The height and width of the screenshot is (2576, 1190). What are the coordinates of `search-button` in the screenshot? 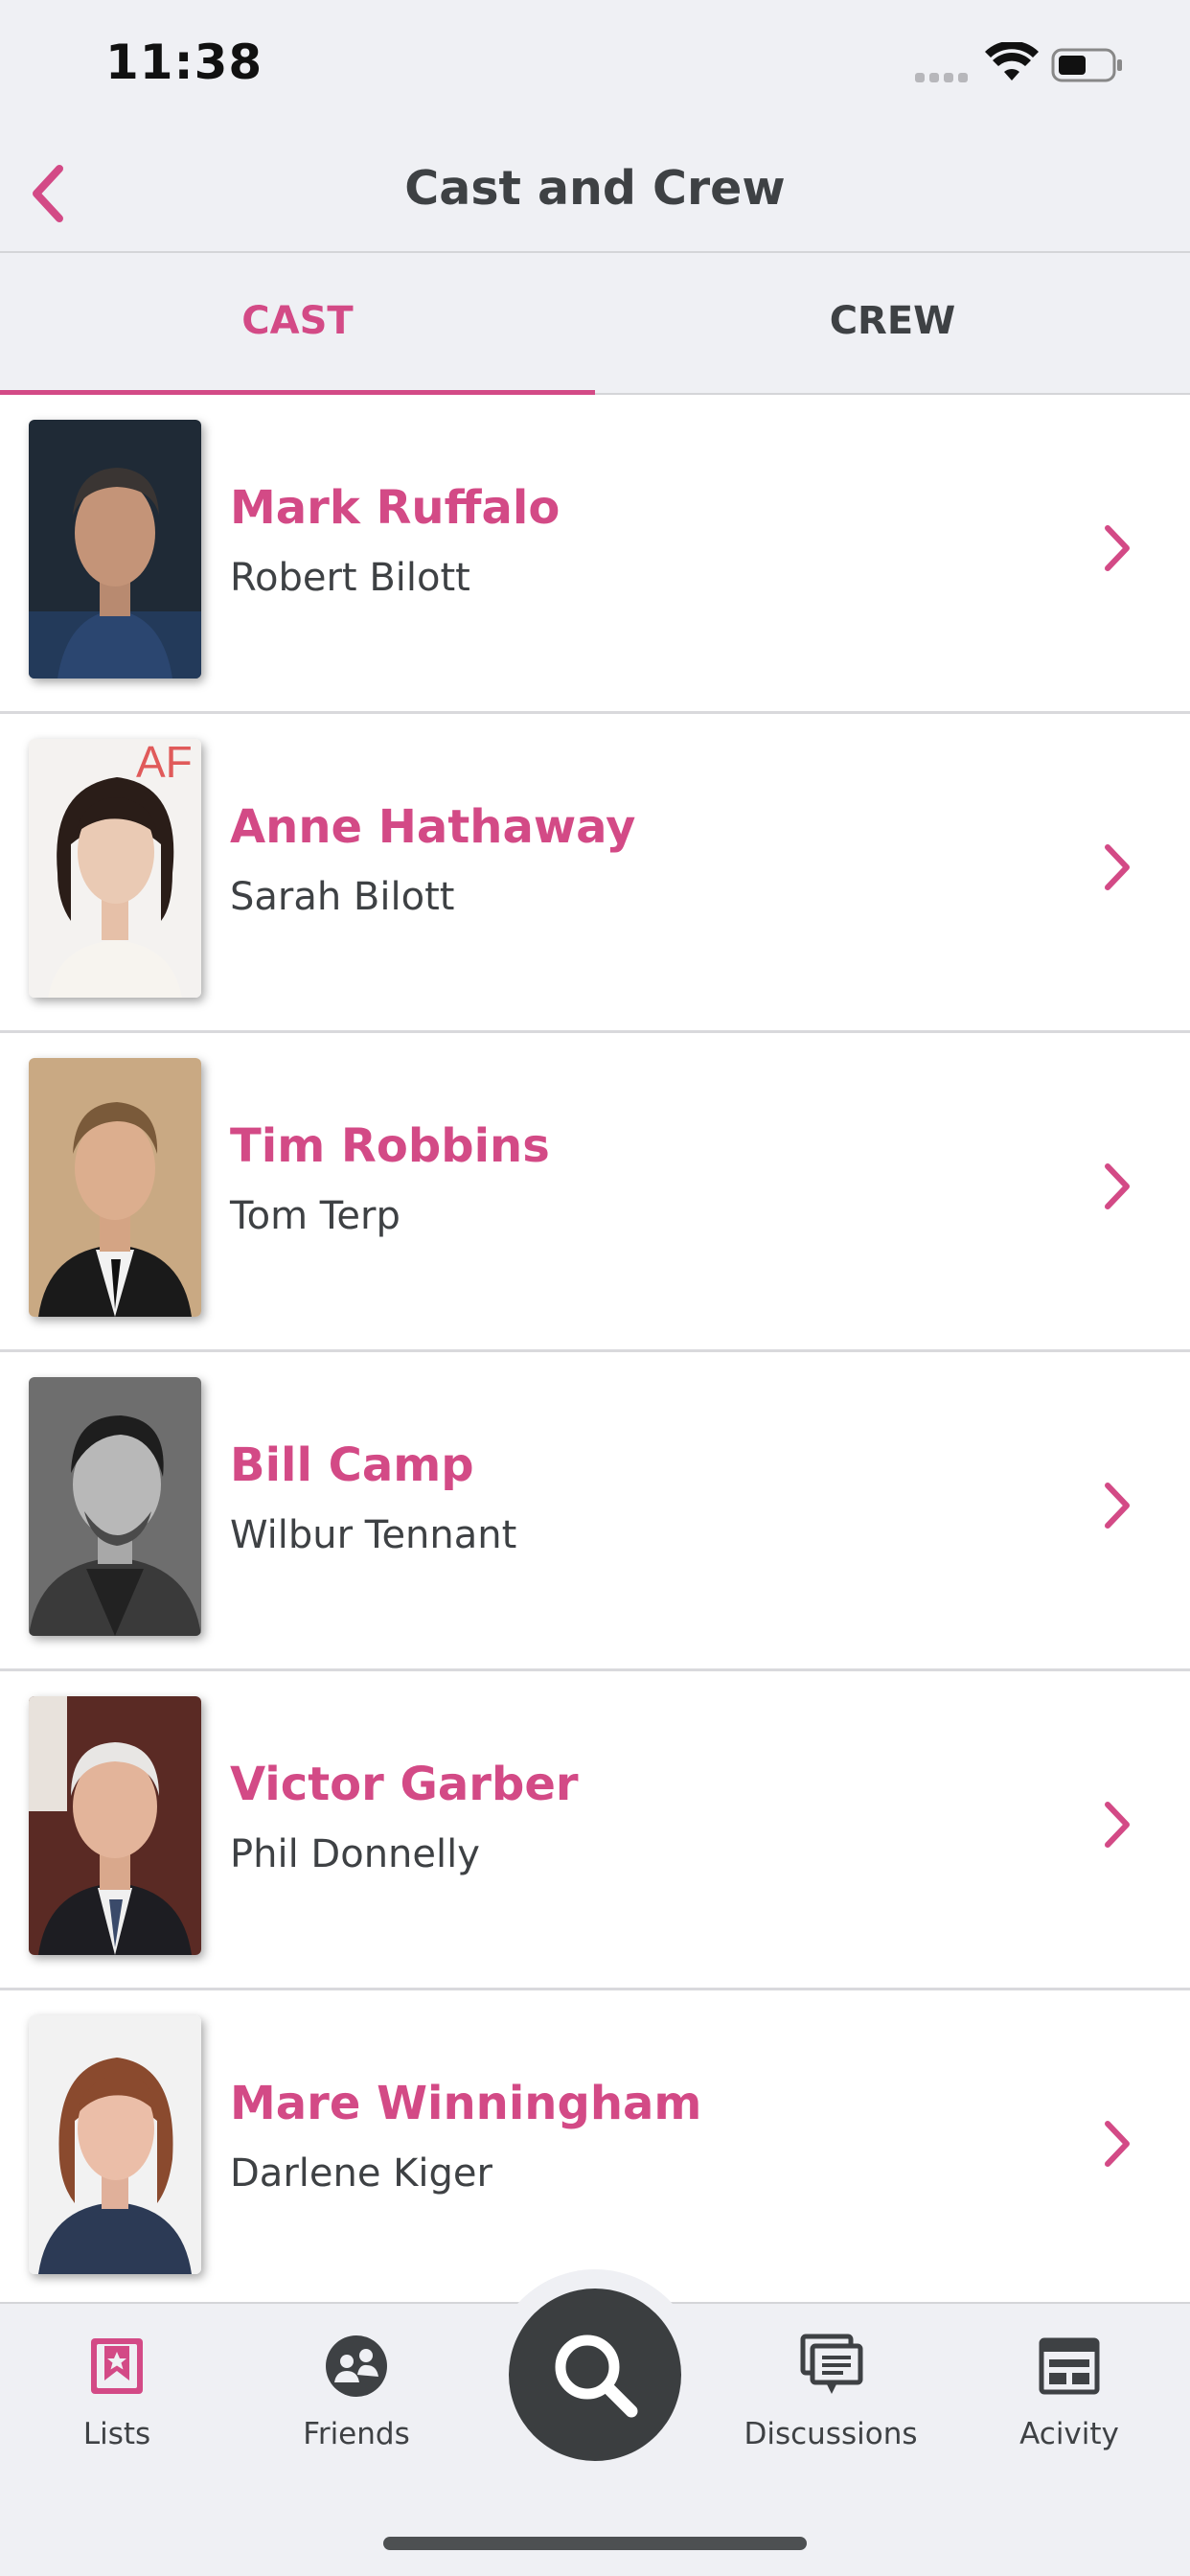 It's located at (595, 2374).